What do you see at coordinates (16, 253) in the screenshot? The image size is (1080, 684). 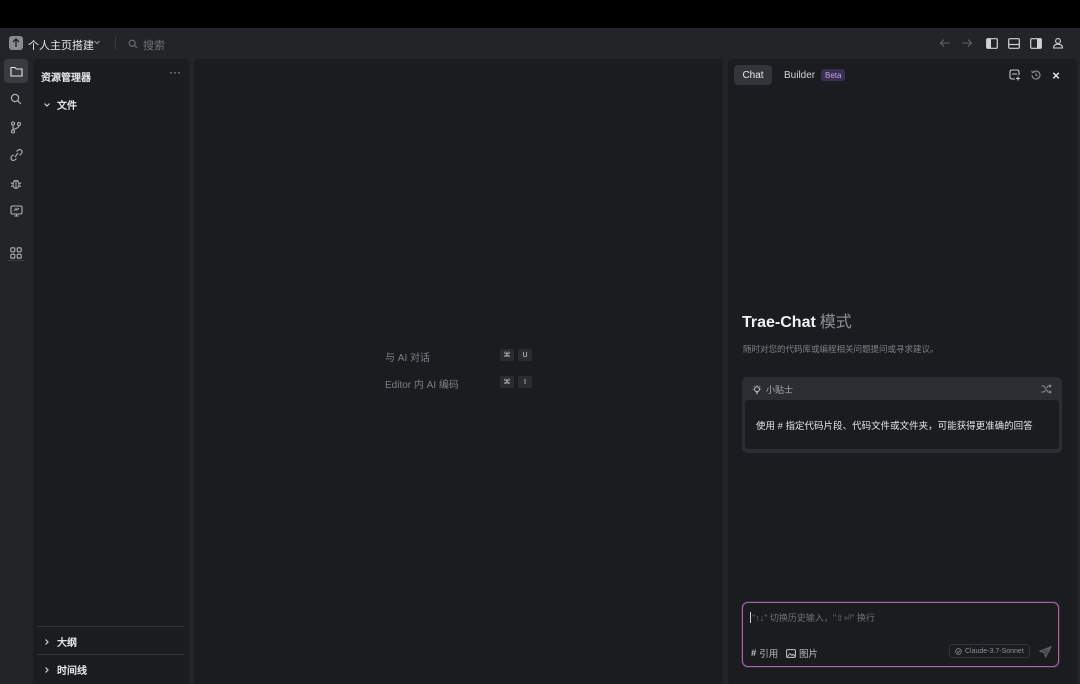 I see `extensions-grid-icon` at bounding box center [16, 253].